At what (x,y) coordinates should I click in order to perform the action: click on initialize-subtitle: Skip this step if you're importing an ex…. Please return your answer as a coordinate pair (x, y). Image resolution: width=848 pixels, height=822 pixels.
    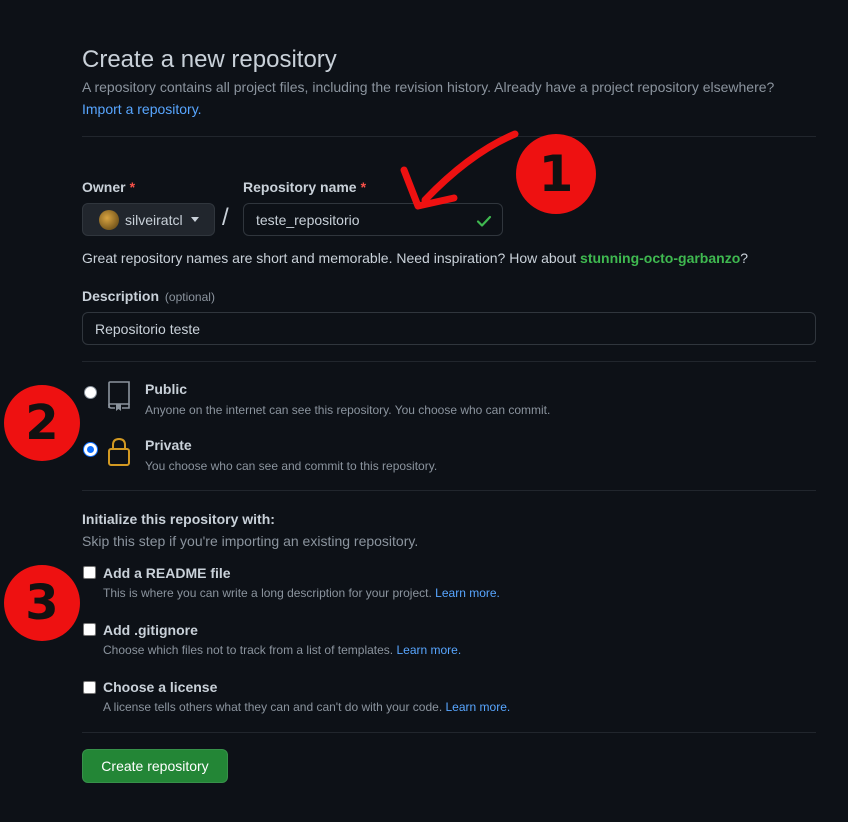
    Looking at the image, I should click on (250, 541).